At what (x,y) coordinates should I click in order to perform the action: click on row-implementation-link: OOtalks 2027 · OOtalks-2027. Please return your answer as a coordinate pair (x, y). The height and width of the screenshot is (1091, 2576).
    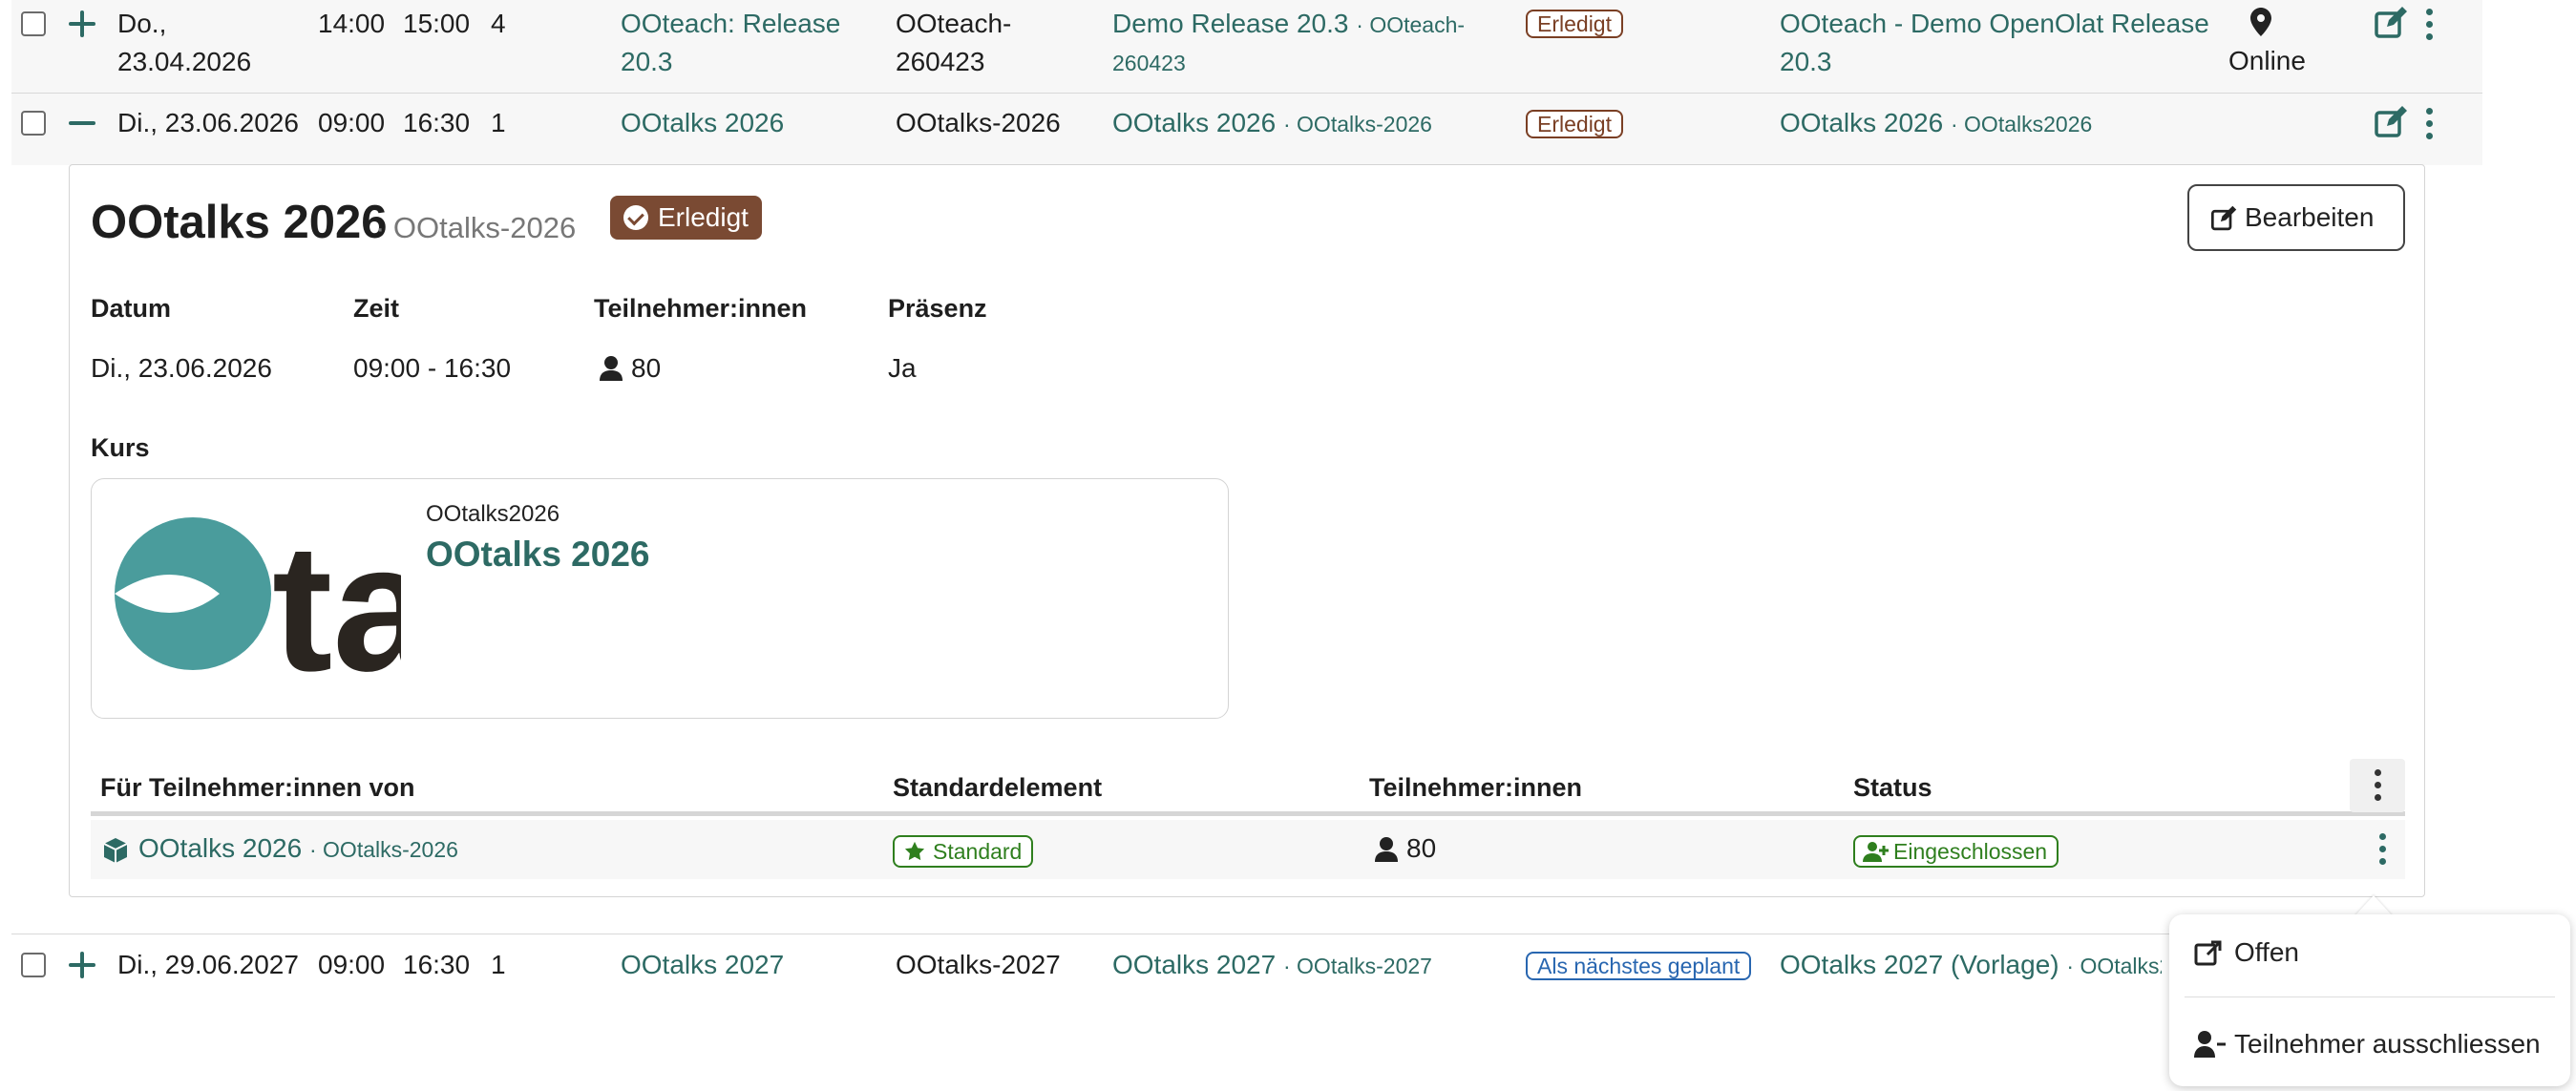
    Looking at the image, I should click on (1272, 965).